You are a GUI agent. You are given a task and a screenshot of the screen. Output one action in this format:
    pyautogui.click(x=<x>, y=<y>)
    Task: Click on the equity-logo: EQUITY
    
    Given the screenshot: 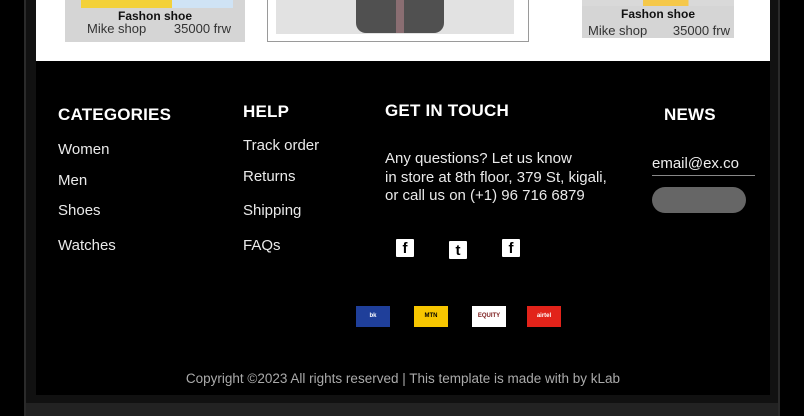 What is the action you would take?
    pyautogui.click(x=489, y=316)
    